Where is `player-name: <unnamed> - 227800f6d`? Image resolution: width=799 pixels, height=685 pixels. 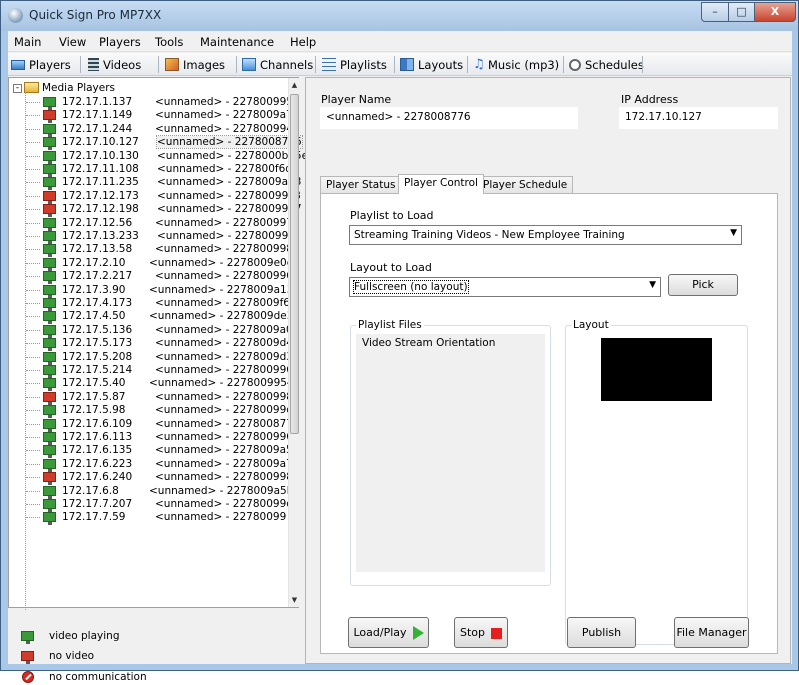
player-name: <unnamed> - 227800f6d is located at coordinates (224, 169).